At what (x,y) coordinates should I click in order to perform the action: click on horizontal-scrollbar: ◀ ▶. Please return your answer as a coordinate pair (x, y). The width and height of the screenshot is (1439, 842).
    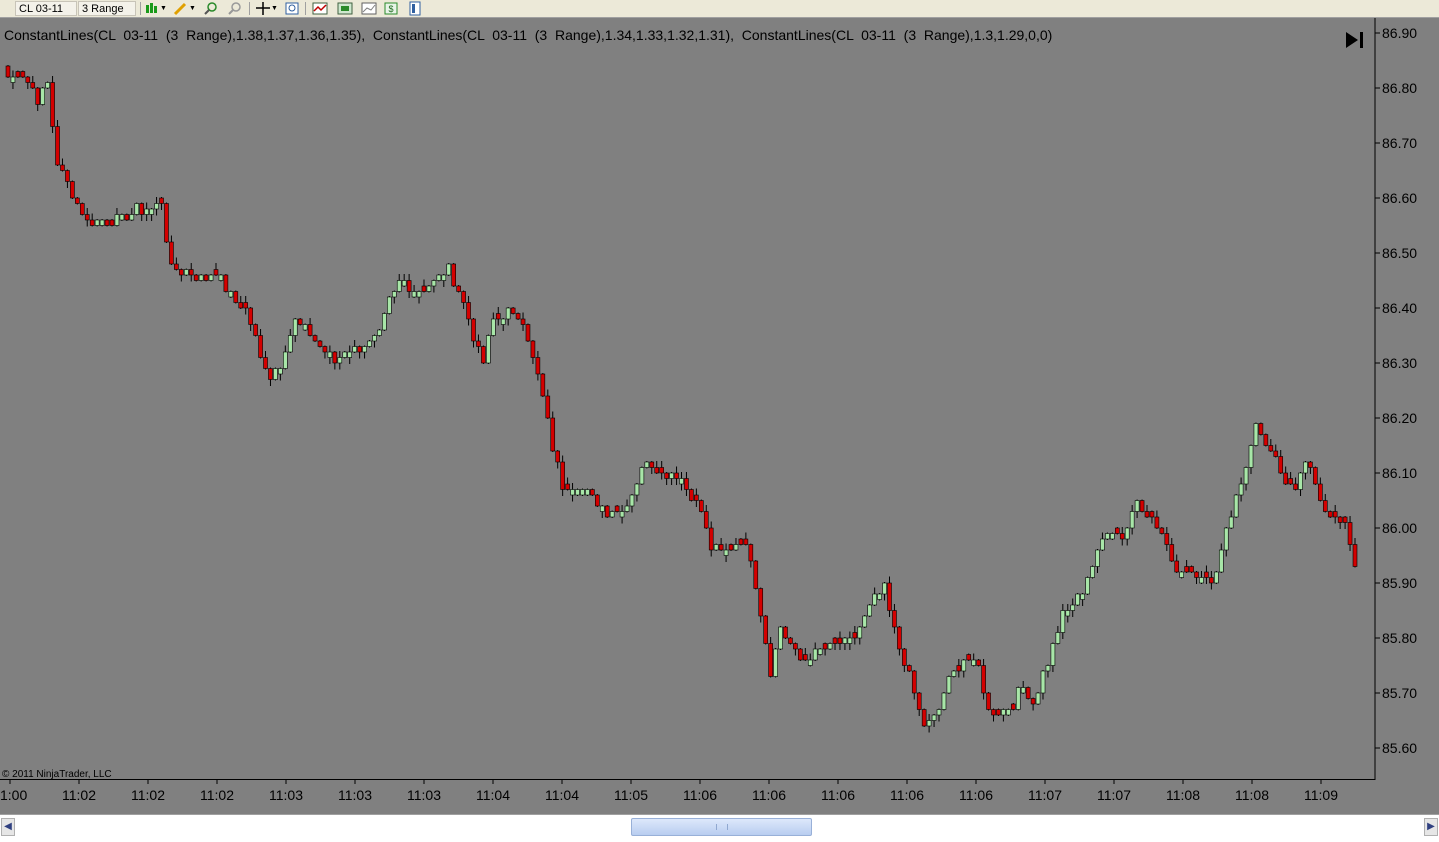
    Looking at the image, I should click on (719, 828).